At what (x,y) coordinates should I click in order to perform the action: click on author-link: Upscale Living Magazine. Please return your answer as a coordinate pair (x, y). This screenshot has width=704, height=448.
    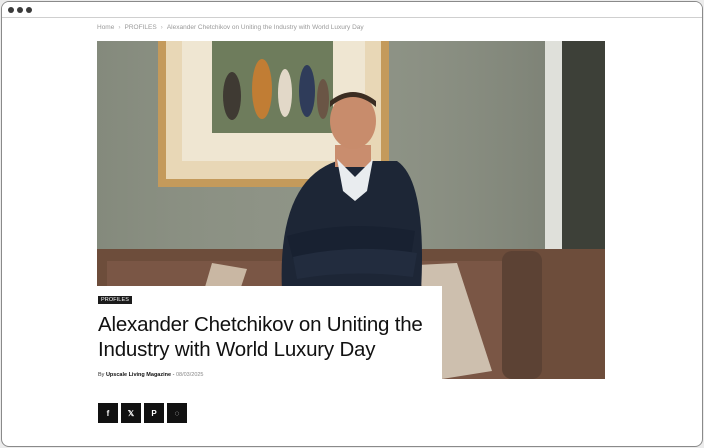
    Looking at the image, I should click on (138, 375).